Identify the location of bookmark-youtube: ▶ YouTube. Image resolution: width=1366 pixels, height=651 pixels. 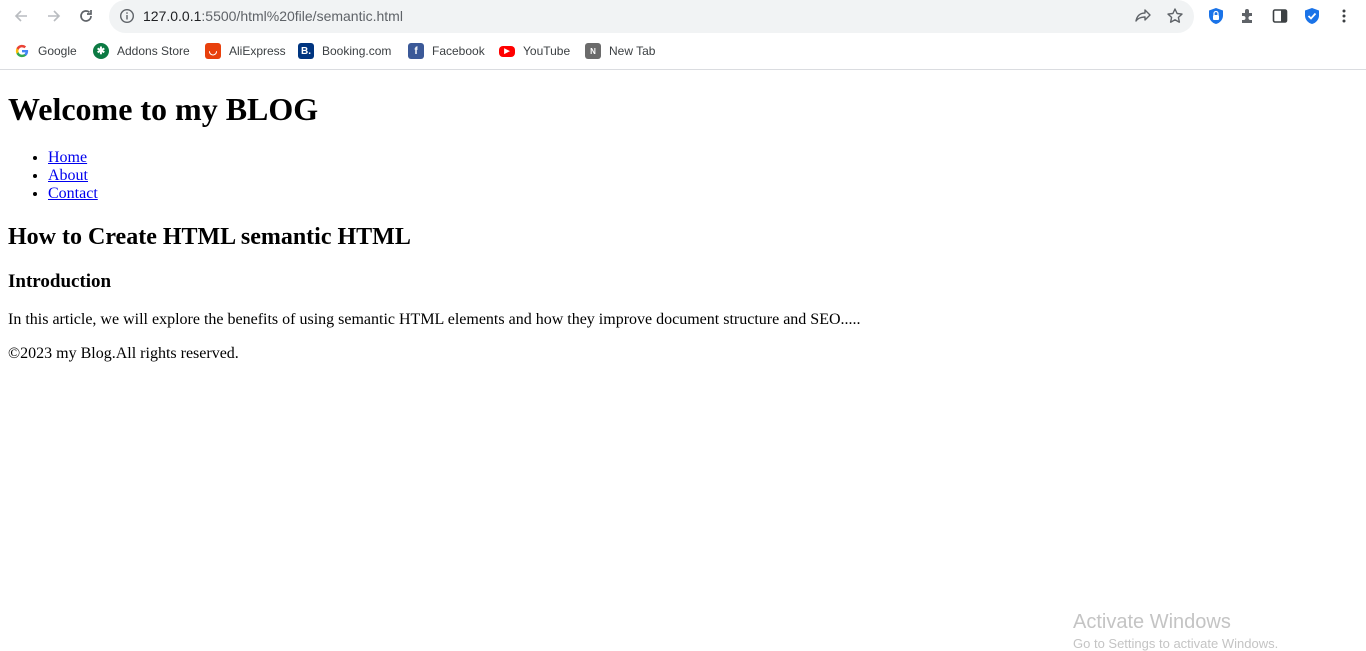
(534, 51).